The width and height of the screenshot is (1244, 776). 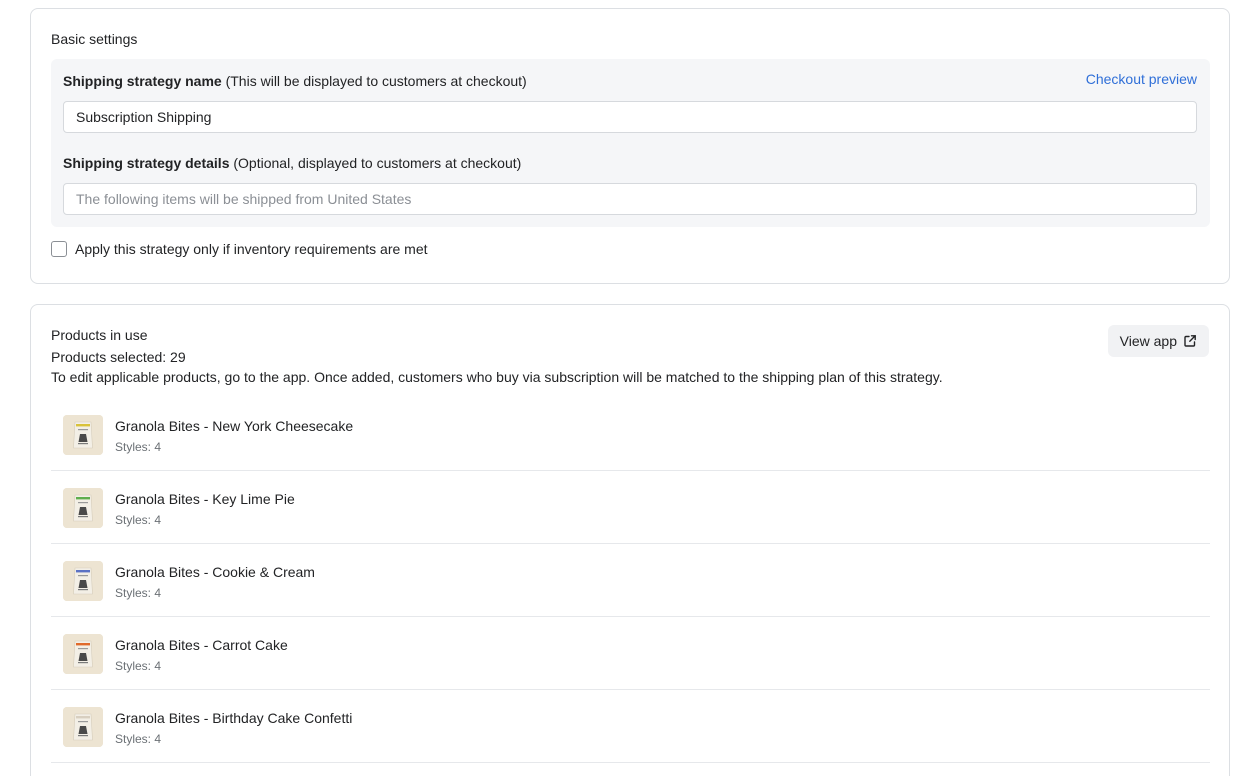 I want to click on strategy-details-label-bold: Shipping strategy details, so click(x=146, y=163).